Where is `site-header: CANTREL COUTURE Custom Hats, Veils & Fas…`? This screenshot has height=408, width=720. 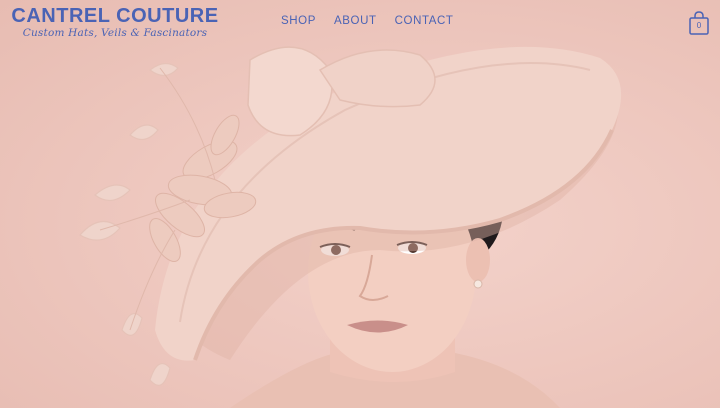
site-header: CANTREL COUTURE Custom Hats, Veils & Fas… is located at coordinates (360, 22).